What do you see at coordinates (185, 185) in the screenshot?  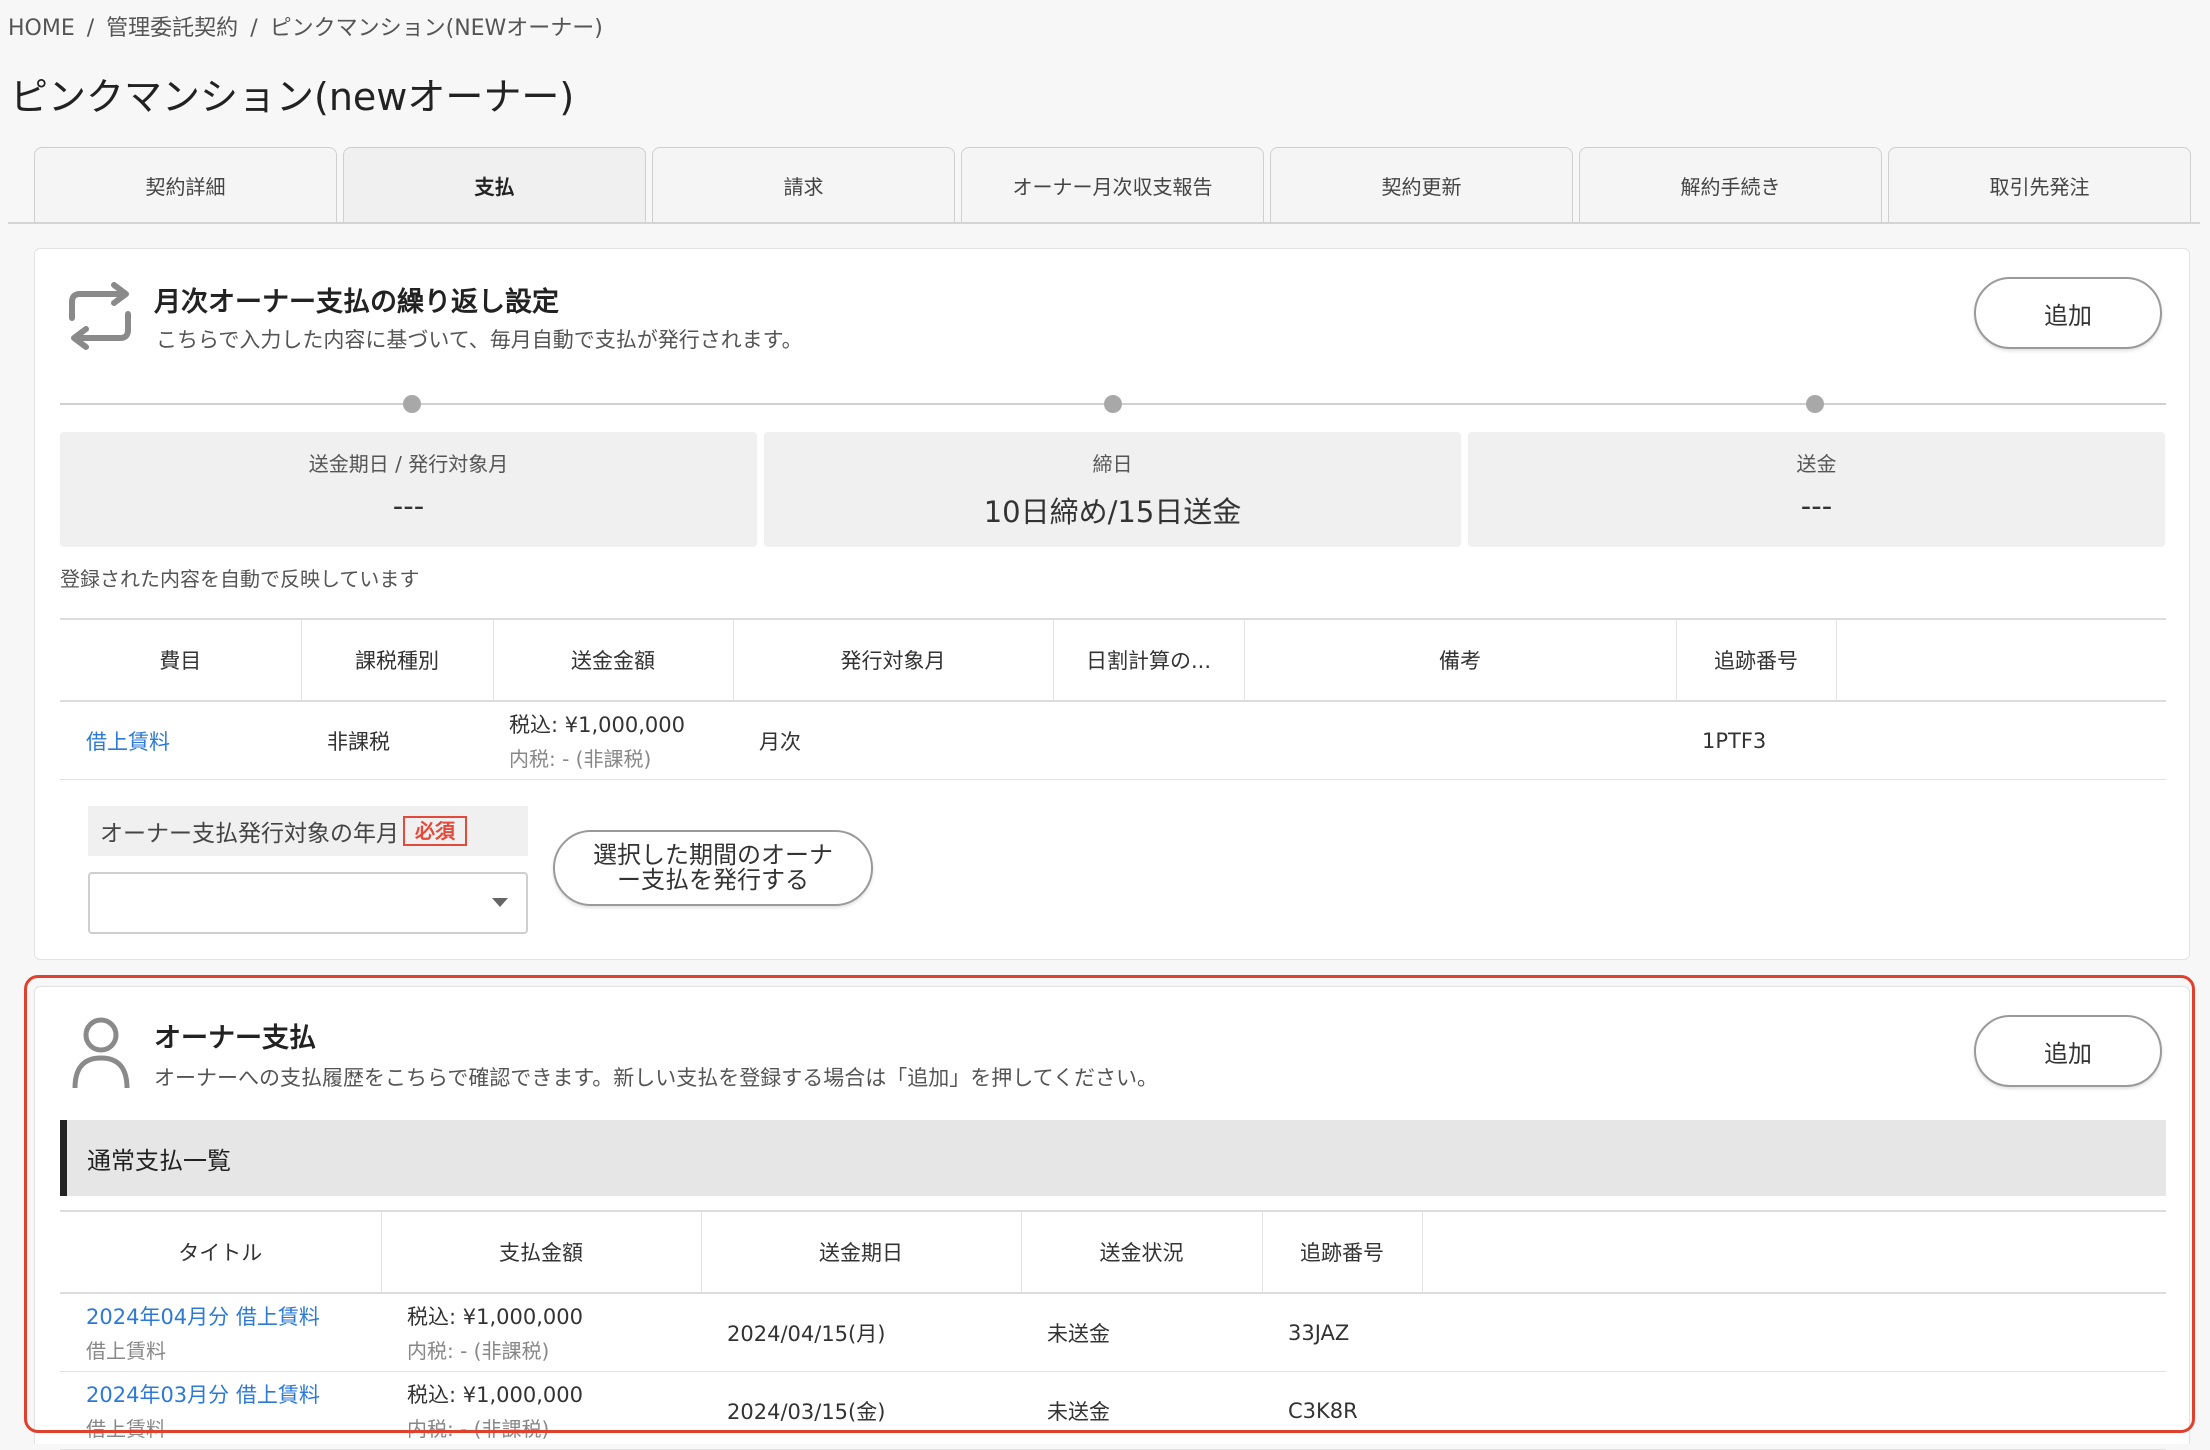 I see `tab-contract-details: 契約詳細` at bounding box center [185, 185].